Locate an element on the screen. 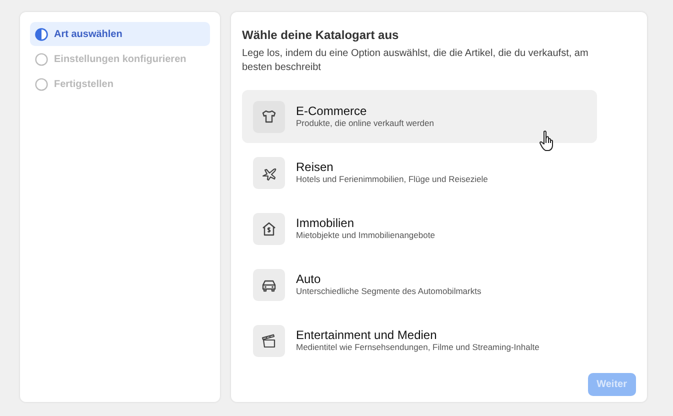  half-circle-icon is located at coordinates (41, 34).